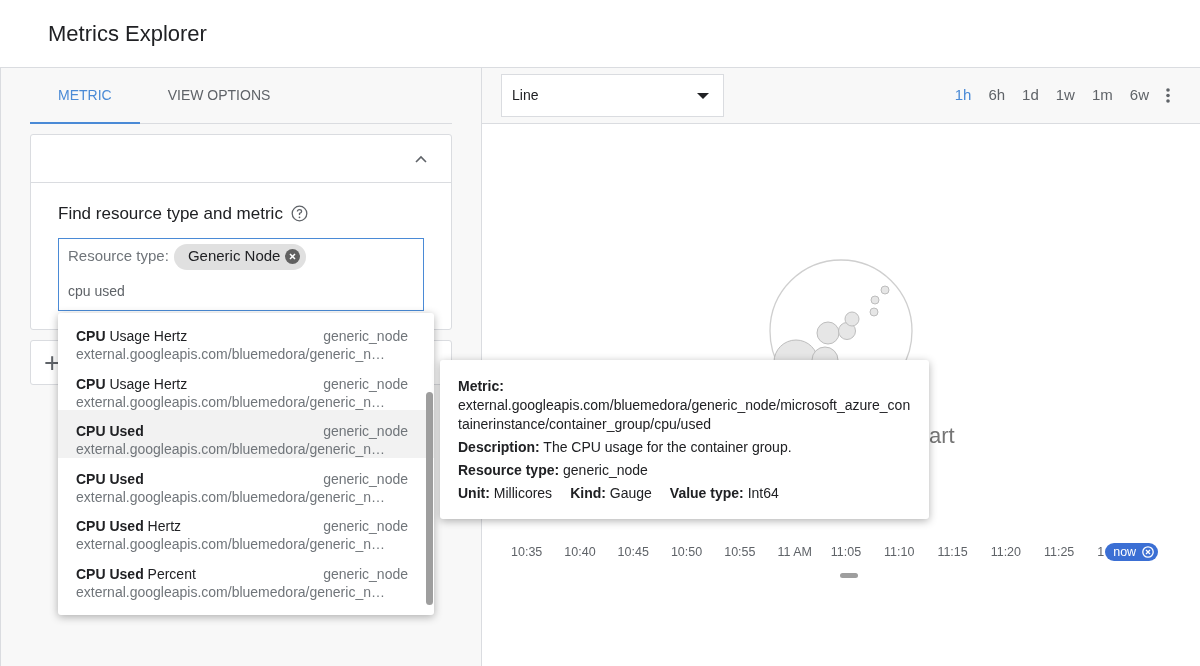 The image size is (1200, 666). What do you see at coordinates (612, 95) in the screenshot?
I see `chart-type-dropdown: Line` at bounding box center [612, 95].